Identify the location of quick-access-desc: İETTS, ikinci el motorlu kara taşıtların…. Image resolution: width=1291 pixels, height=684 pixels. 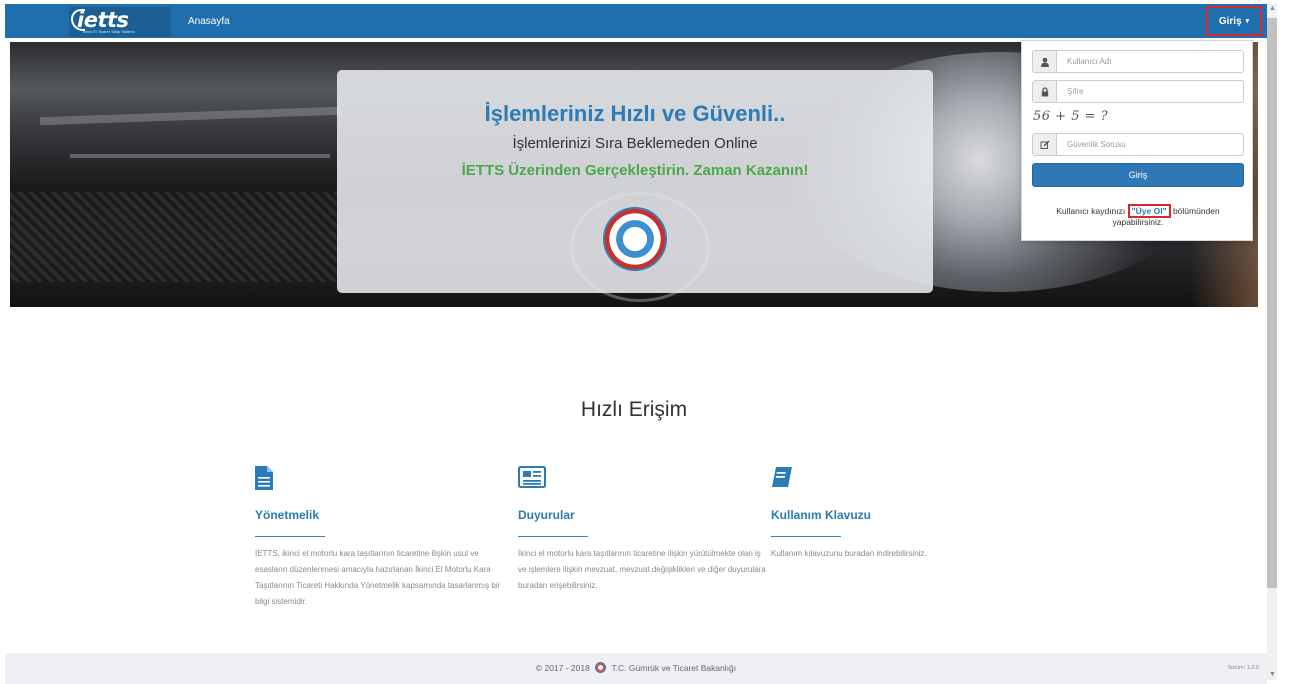
(378, 577).